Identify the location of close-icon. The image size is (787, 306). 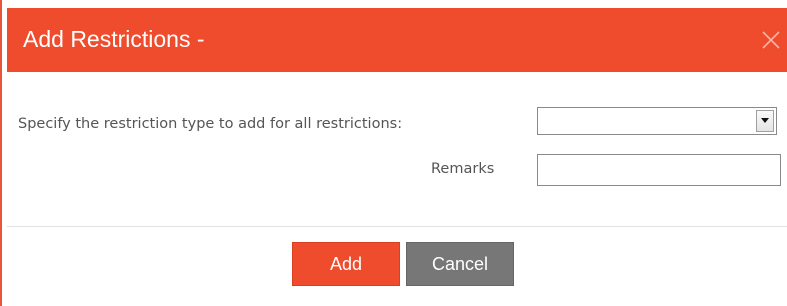
(771, 40).